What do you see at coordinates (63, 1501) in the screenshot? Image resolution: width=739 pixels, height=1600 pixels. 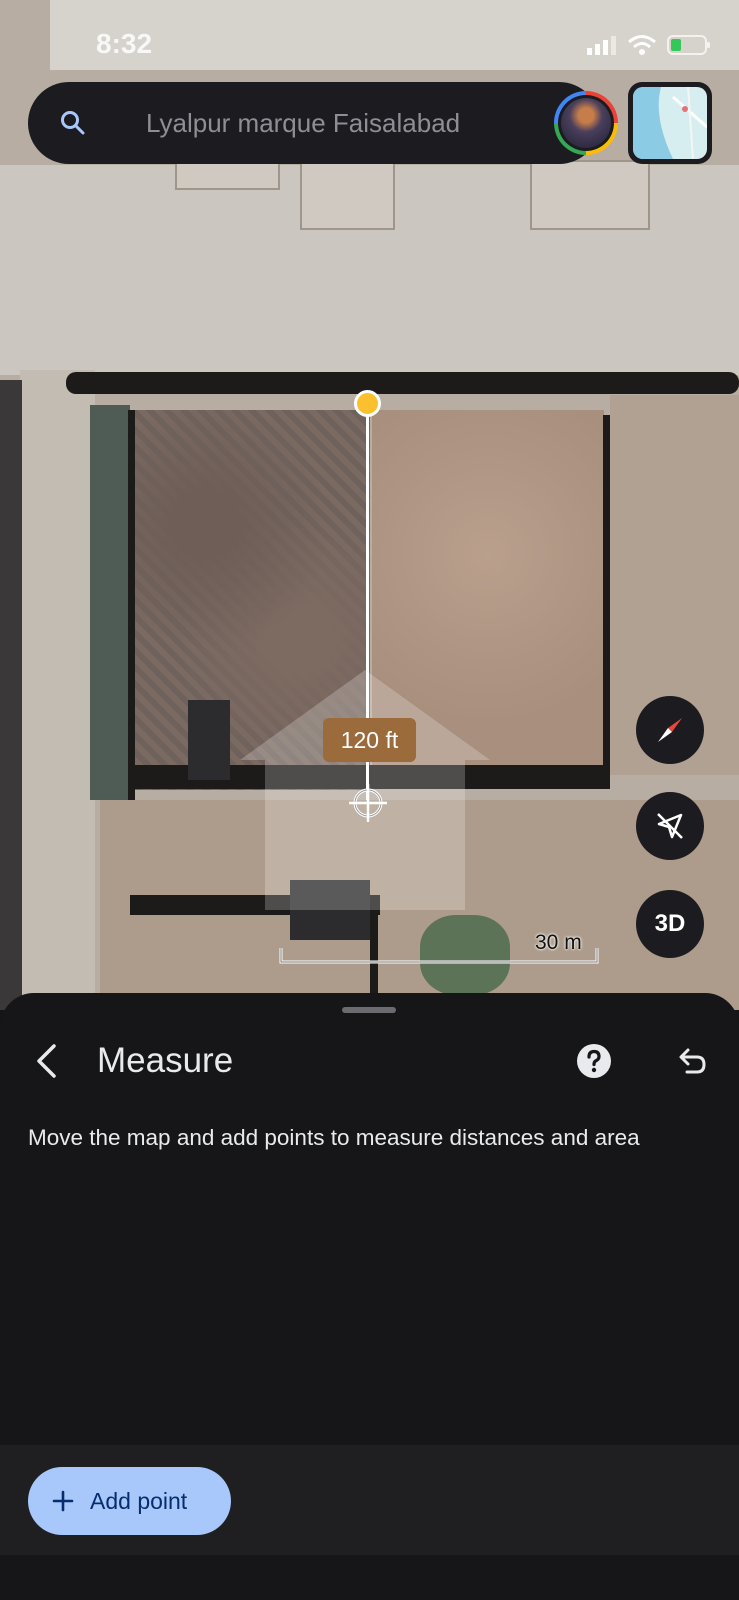 I see `plus-icon` at bounding box center [63, 1501].